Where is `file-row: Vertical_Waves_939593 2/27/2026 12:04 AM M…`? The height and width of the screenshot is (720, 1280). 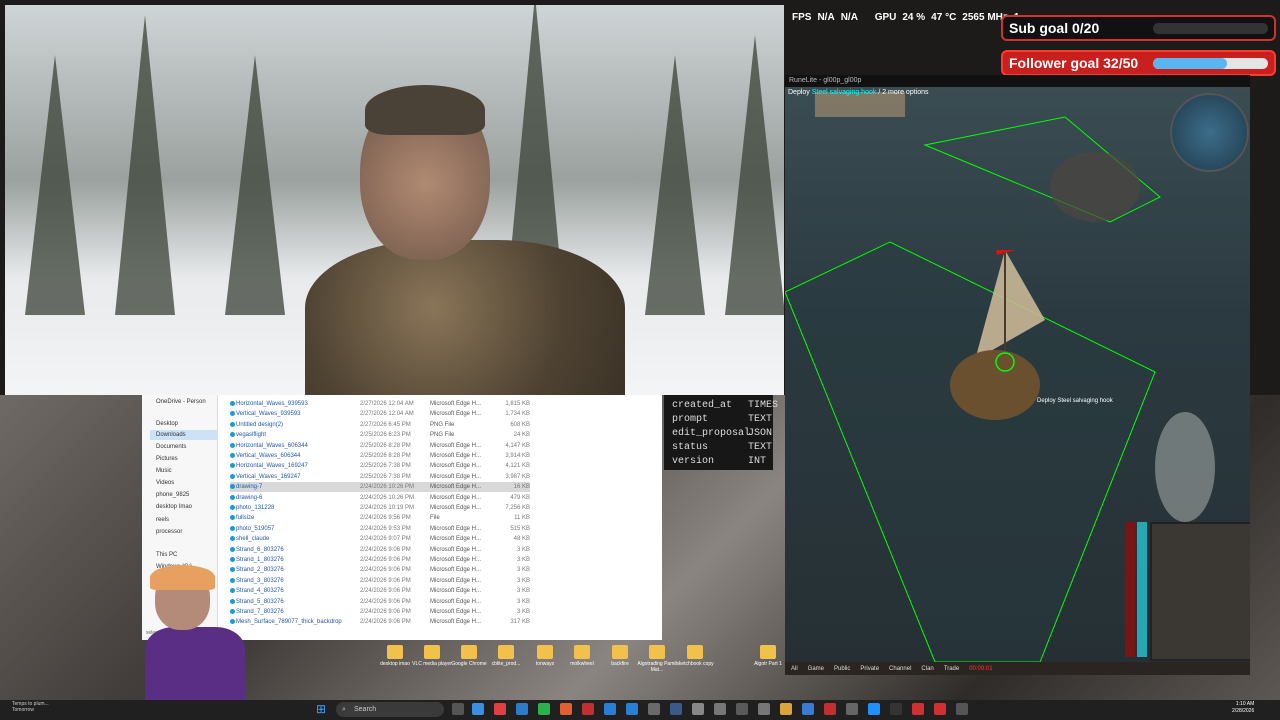
file-row: Vertical_Waves_939593 2/27/2026 12:04 AM M… is located at coordinates (380, 414).